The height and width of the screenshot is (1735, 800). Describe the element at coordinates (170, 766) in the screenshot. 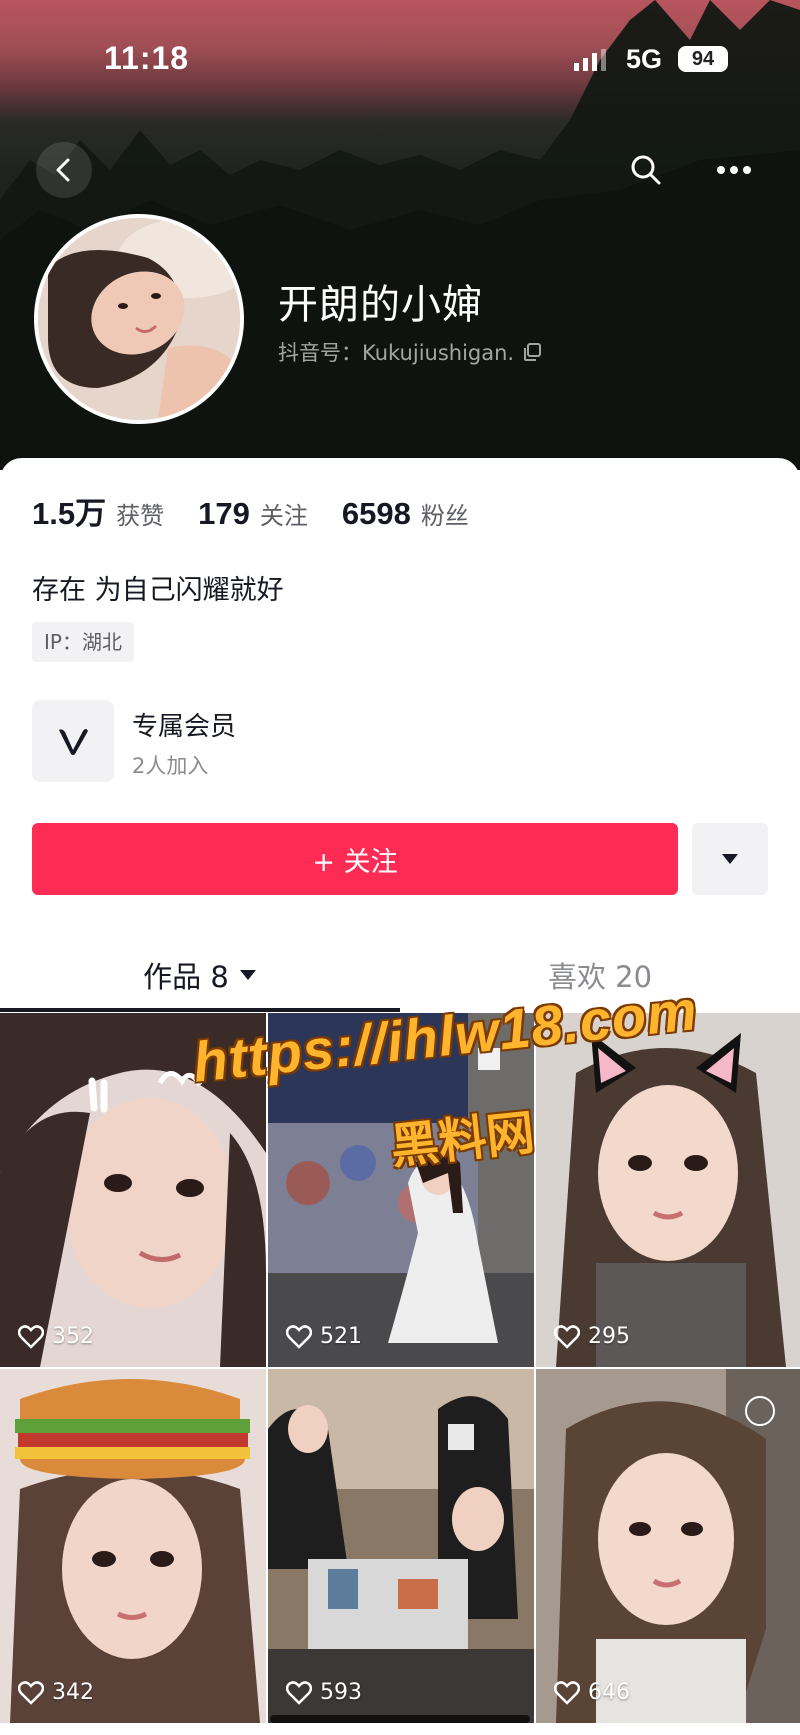

I see `member-subtitle: 2人加入` at that location.